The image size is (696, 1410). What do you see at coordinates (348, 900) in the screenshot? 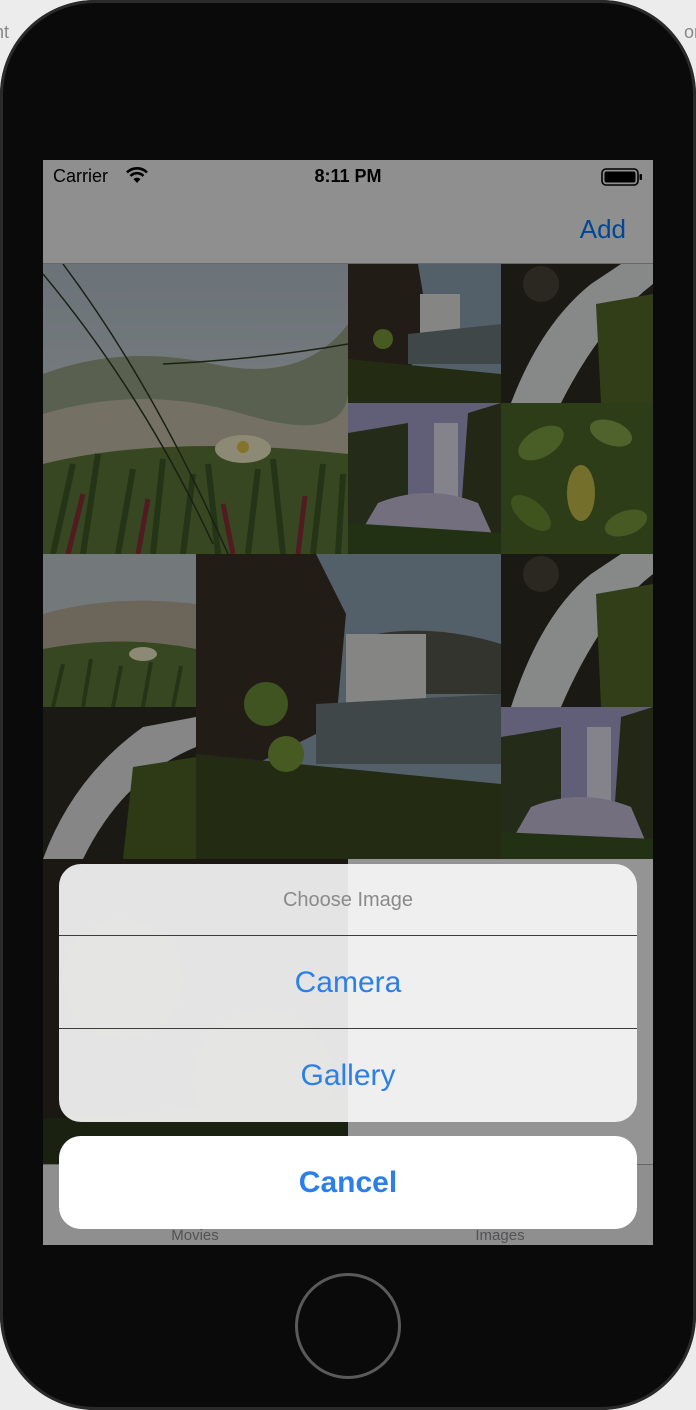
I see `action-sheet-title: Choose Image` at bounding box center [348, 900].